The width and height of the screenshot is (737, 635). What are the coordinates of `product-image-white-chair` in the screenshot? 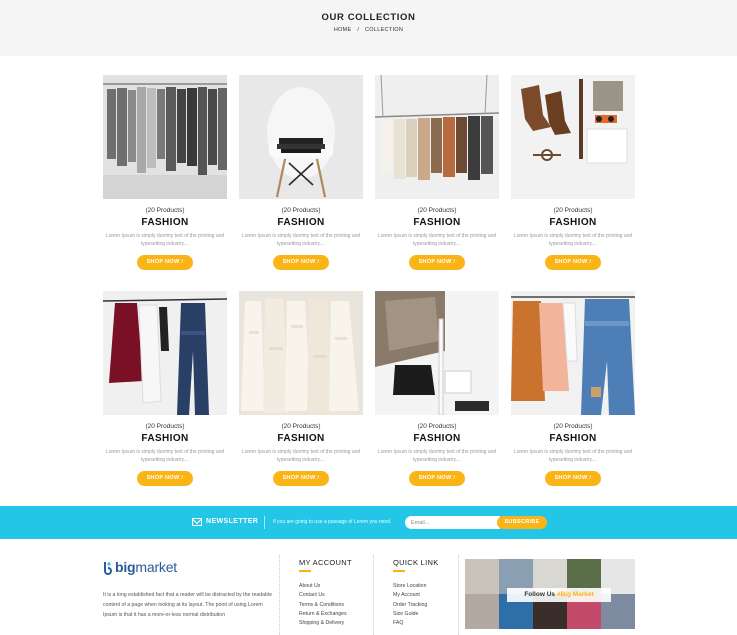 It's located at (301, 137).